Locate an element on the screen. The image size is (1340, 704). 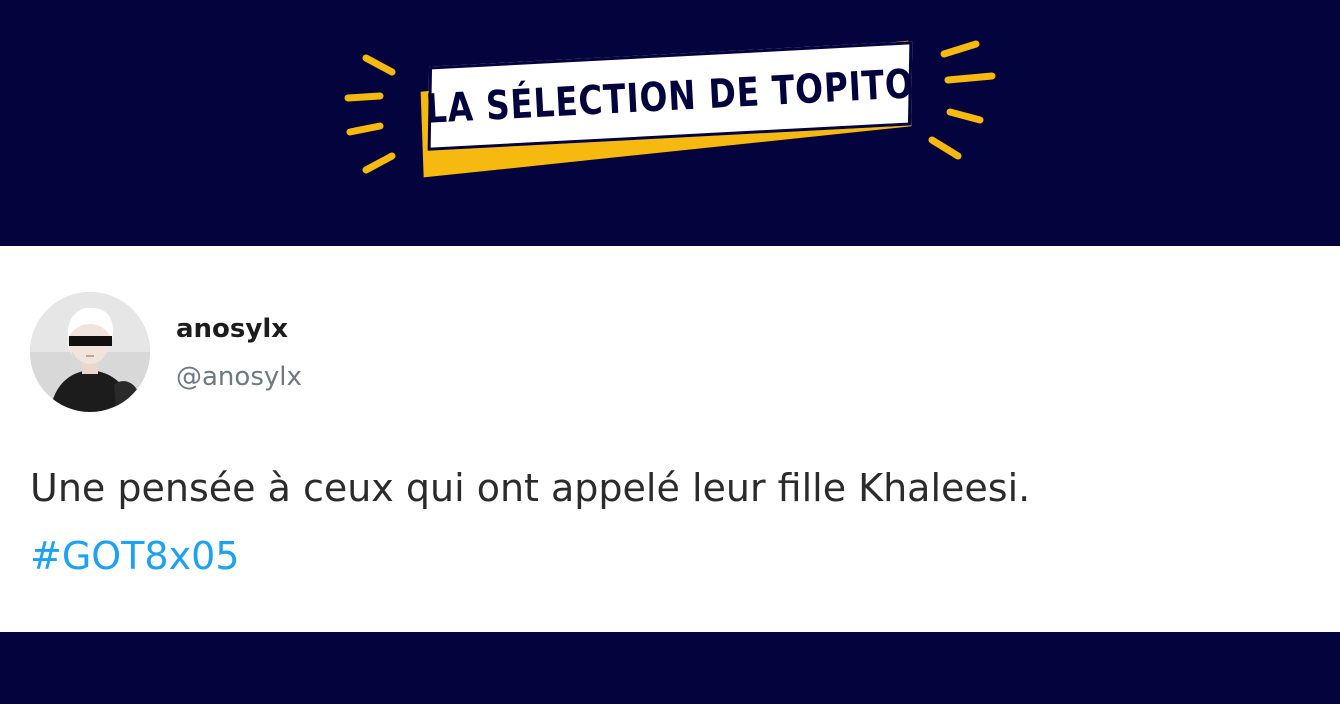
avatar is located at coordinates (90, 352).